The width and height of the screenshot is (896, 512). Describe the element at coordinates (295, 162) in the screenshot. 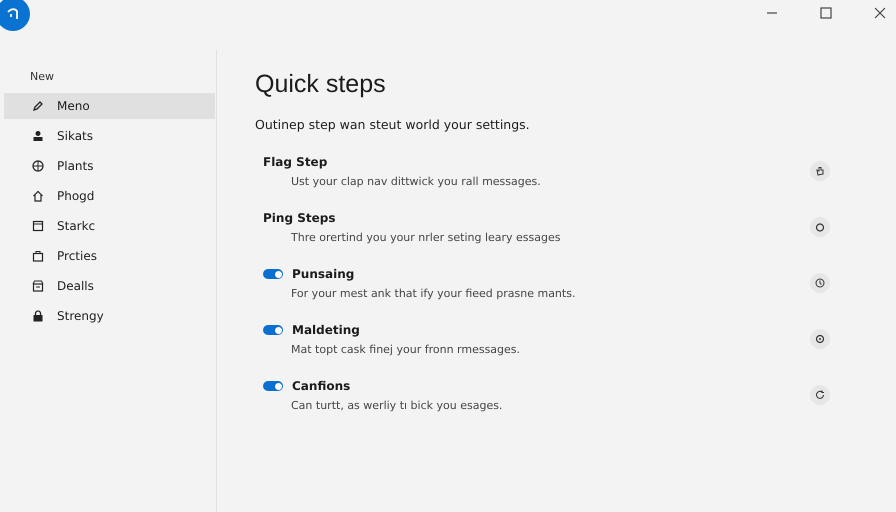

I see `step-title: Flag Step` at that location.